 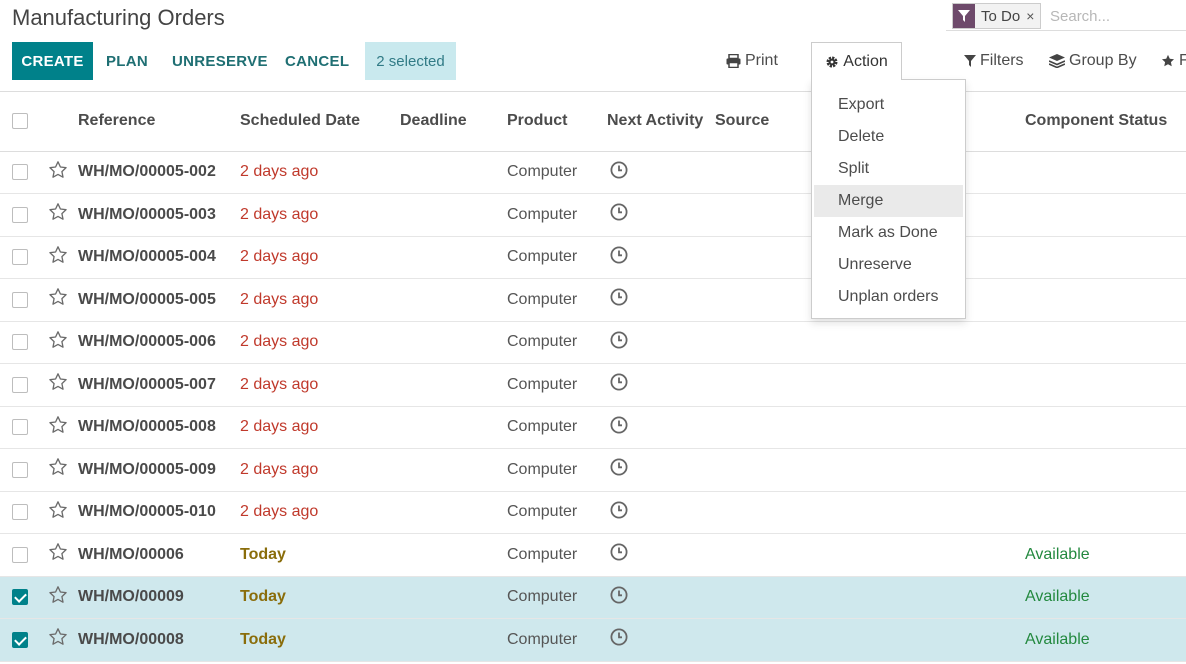 What do you see at coordinates (127, 61) in the screenshot?
I see `plan-button: PLAN` at bounding box center [127, 61].